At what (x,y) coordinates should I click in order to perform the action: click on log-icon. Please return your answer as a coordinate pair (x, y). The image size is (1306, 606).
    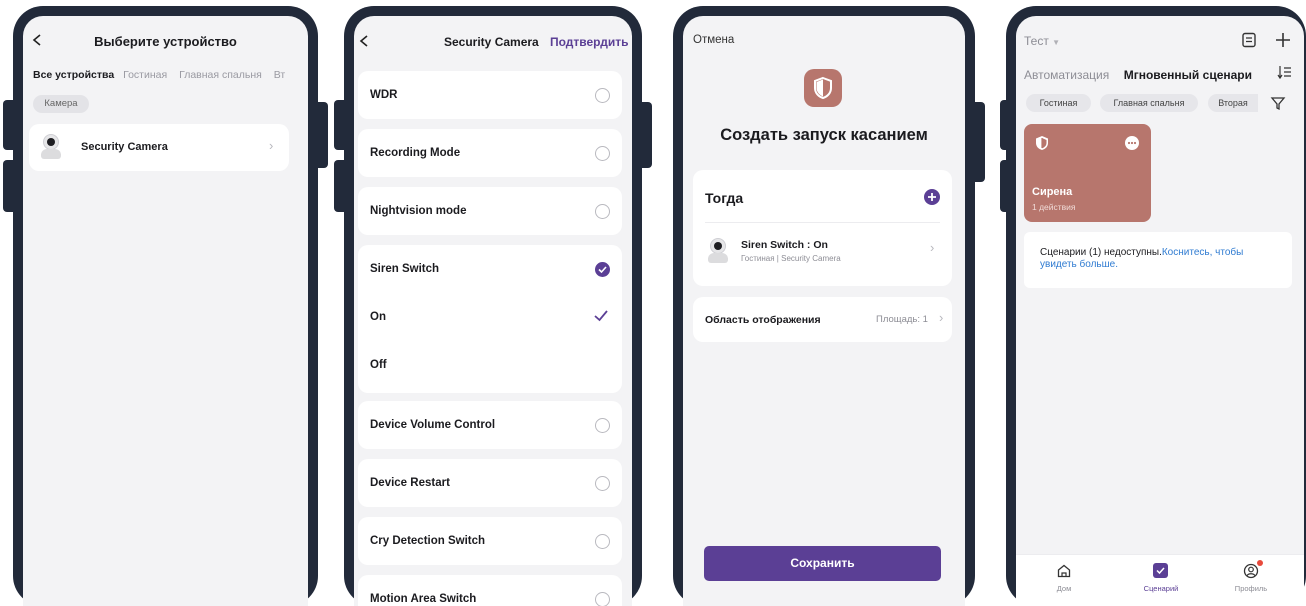
    Looking at the image, I should click on (1249, 40).